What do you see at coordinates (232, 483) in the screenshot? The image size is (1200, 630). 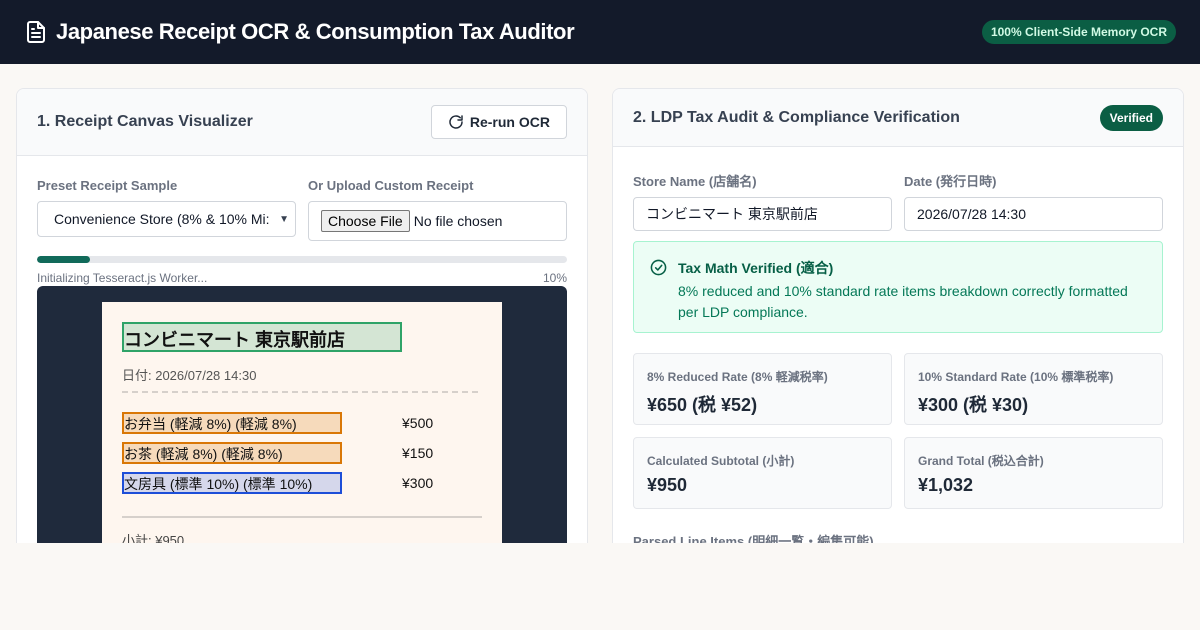 I see `receipt-item-box: 文房具 (標準 10%) (標準 10%)` at bounding box center [232, 483].